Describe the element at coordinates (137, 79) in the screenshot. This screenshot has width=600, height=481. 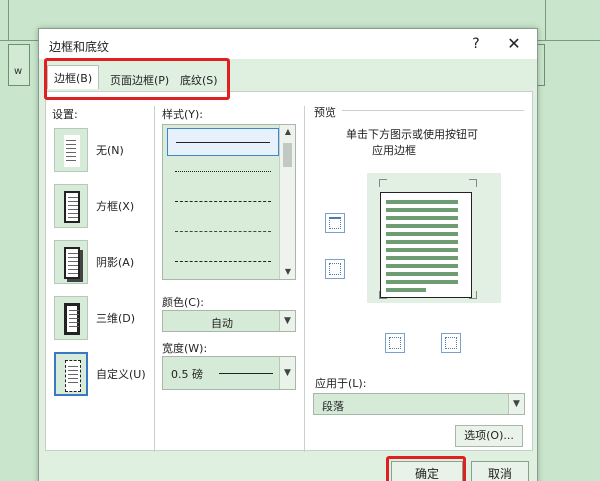
I see `tabs-highlight-box` at that location.